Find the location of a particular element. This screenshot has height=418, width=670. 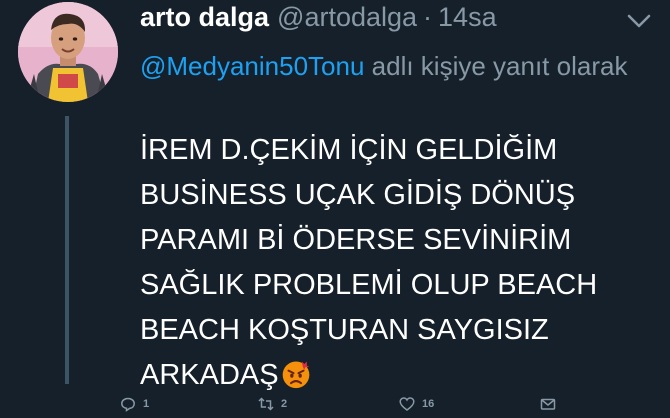

reply-context-suffix: adlı kişiye yanıt olarak is located at coordinates (496, 66).